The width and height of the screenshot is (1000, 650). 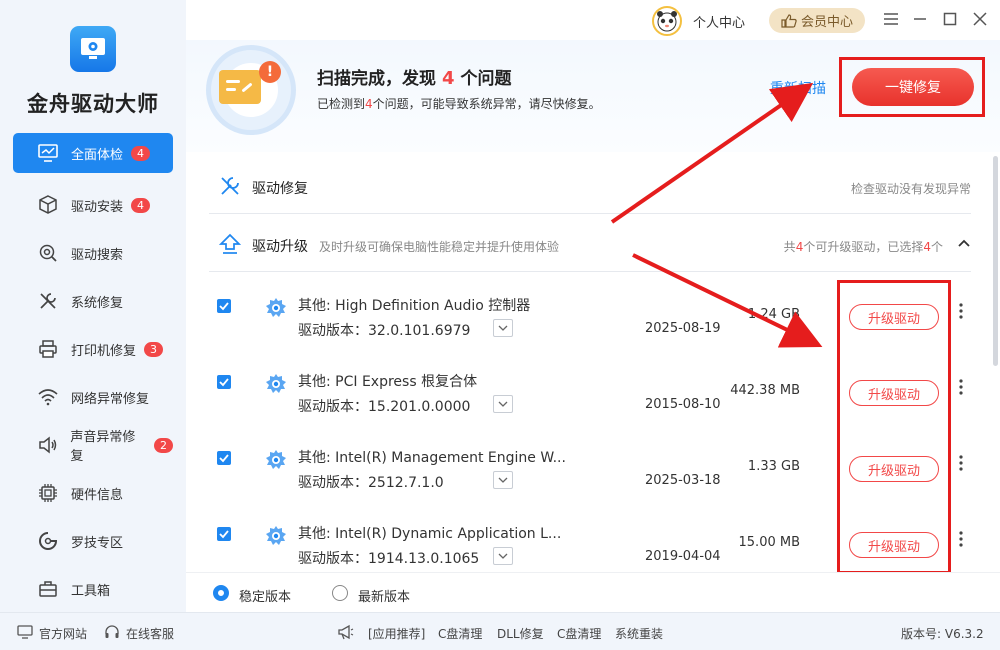 What do you see at coordinates (520, 633) in the screenshot?
I see `footer-link-dll-repair: DLL修复` at bounding box center [520, 633].